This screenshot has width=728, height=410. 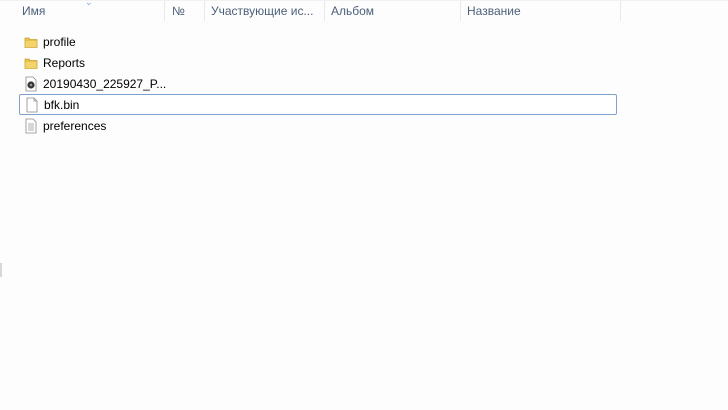 What do you see at coordinates (318, 41) in the screenshot?
I see `list-item-profile: profile` at bounding box center [318, 41].